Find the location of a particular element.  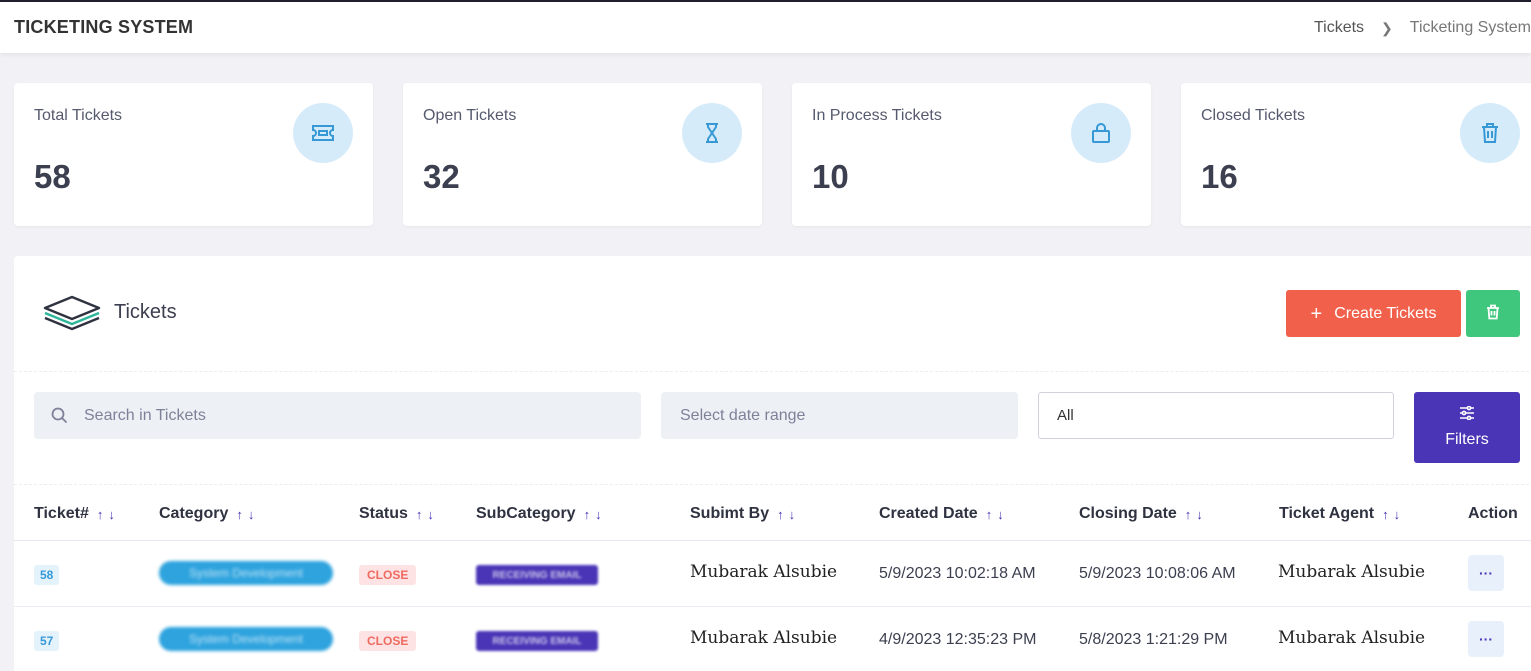

lock-icon is located at coordinates (1101, 133).